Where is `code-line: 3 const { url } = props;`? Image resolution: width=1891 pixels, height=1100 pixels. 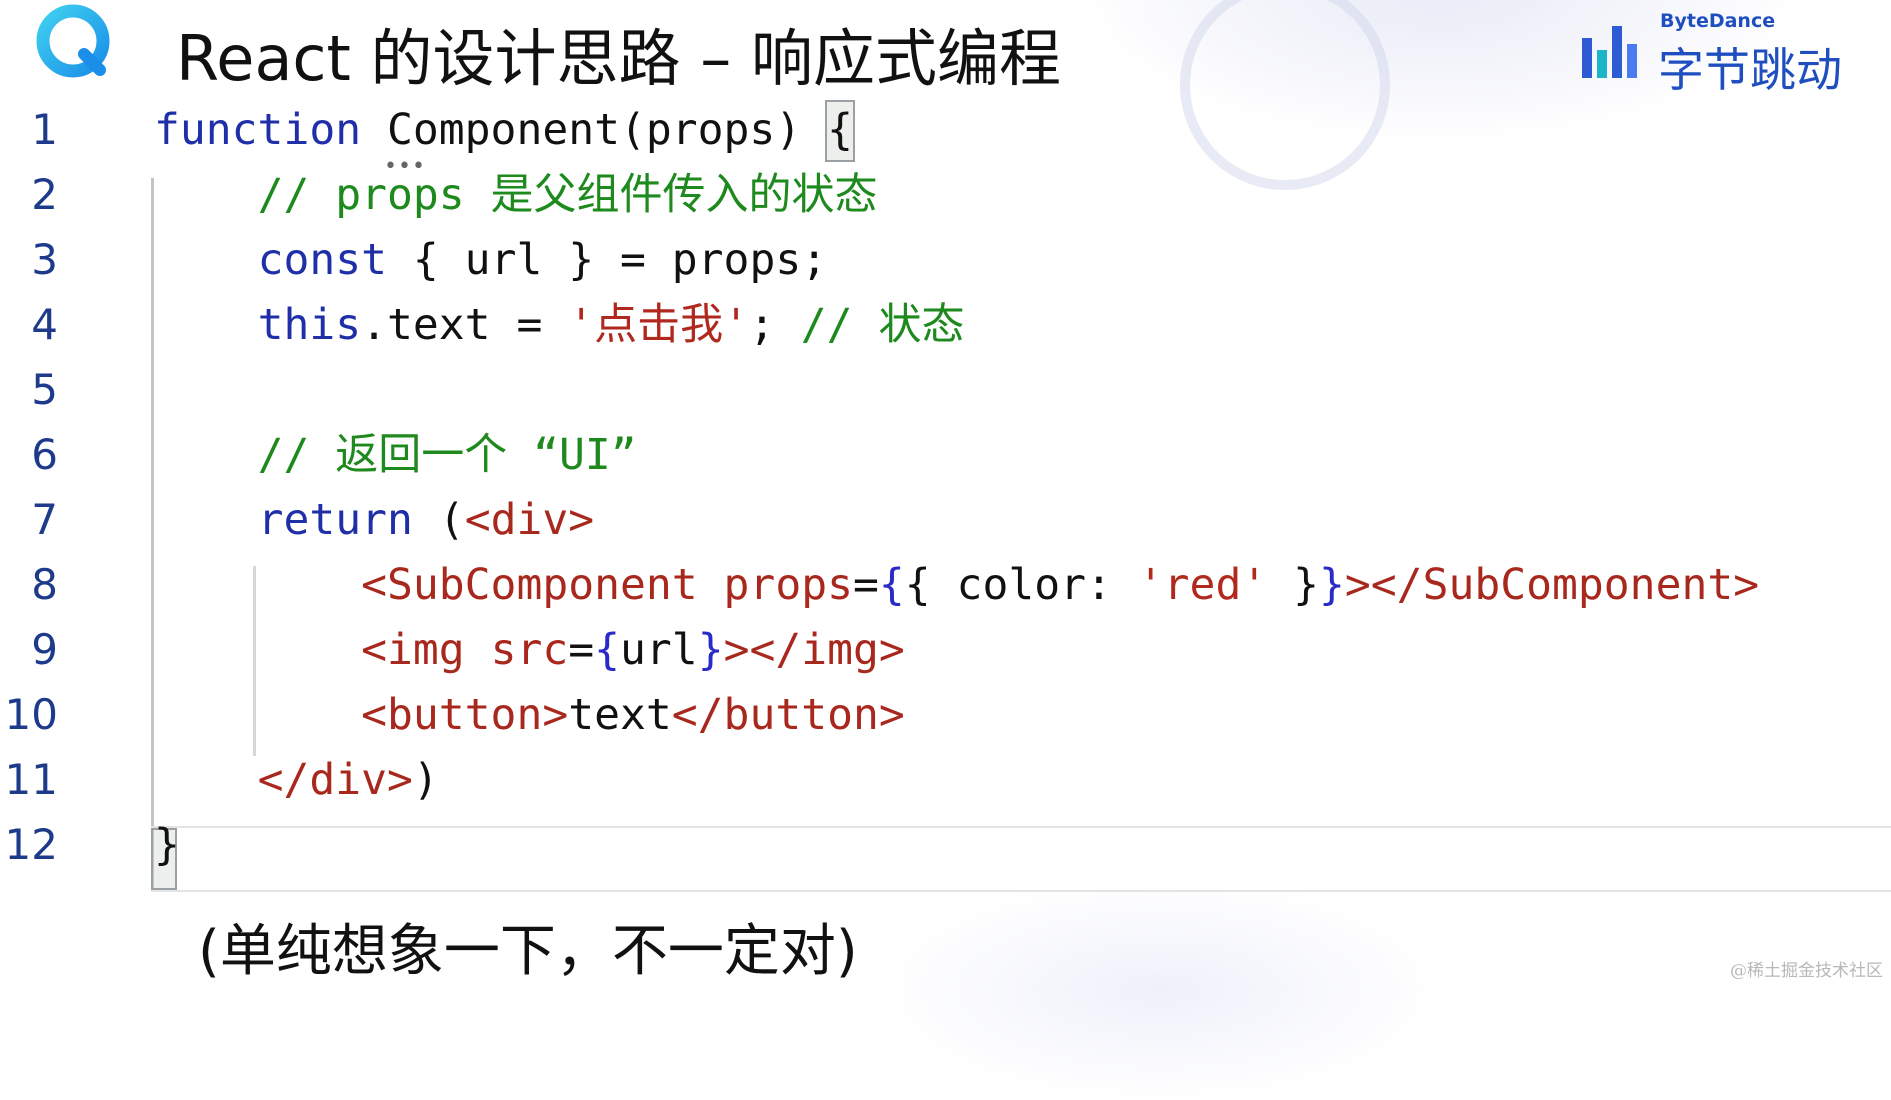 code-line: 3 const { url } = props; is located at coordinates (945, 260).